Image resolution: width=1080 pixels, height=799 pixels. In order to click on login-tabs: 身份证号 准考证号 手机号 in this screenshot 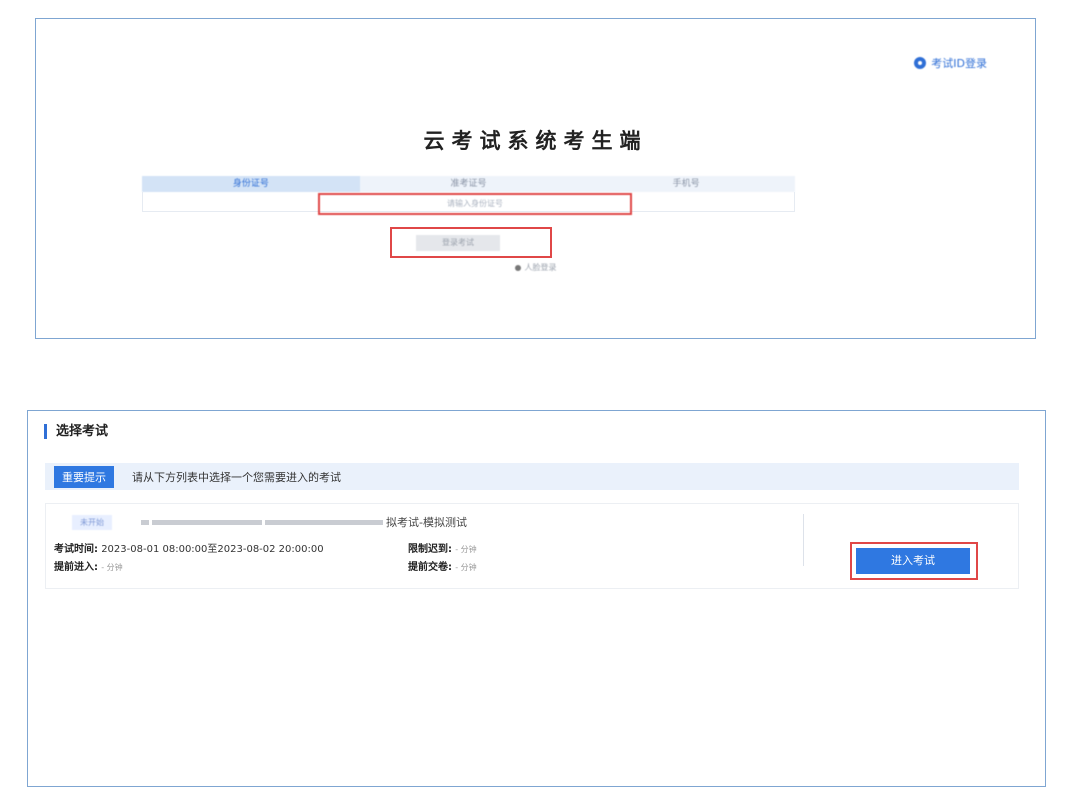, I will do `click(468, 184)`.